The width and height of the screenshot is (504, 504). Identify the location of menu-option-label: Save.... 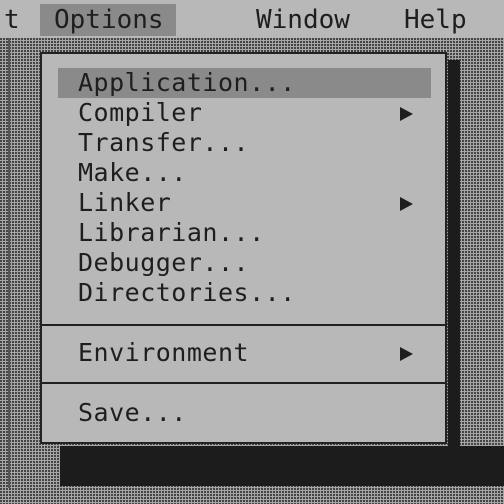
(132, 412).